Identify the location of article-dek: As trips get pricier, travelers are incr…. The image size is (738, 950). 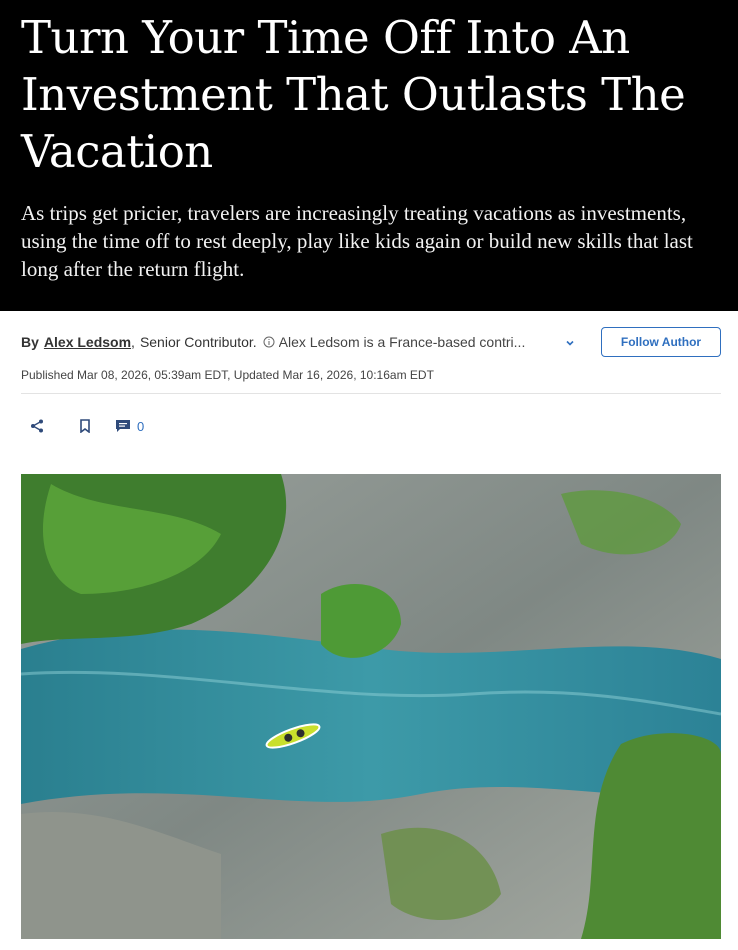
(357, 241).